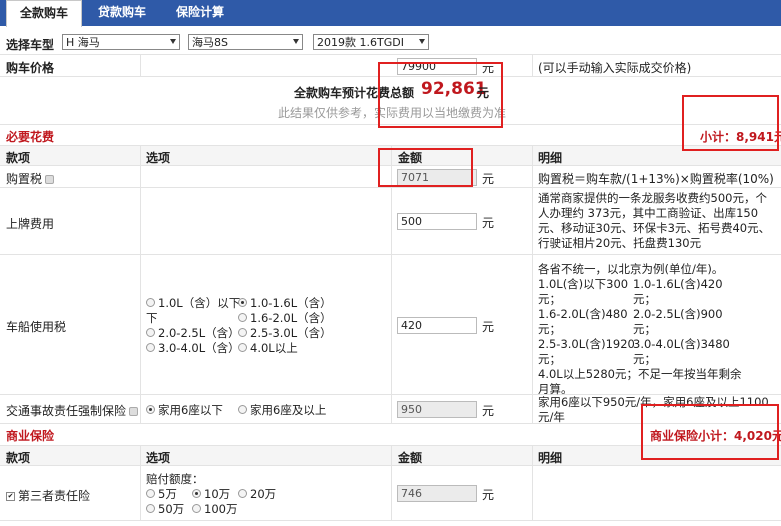 This screenshot has width=781, height=526. What do you see at coordinates (54, 496) in the screenshot?
I see `third-party-label: 第三者责任险` at bounding box center [54, 496].